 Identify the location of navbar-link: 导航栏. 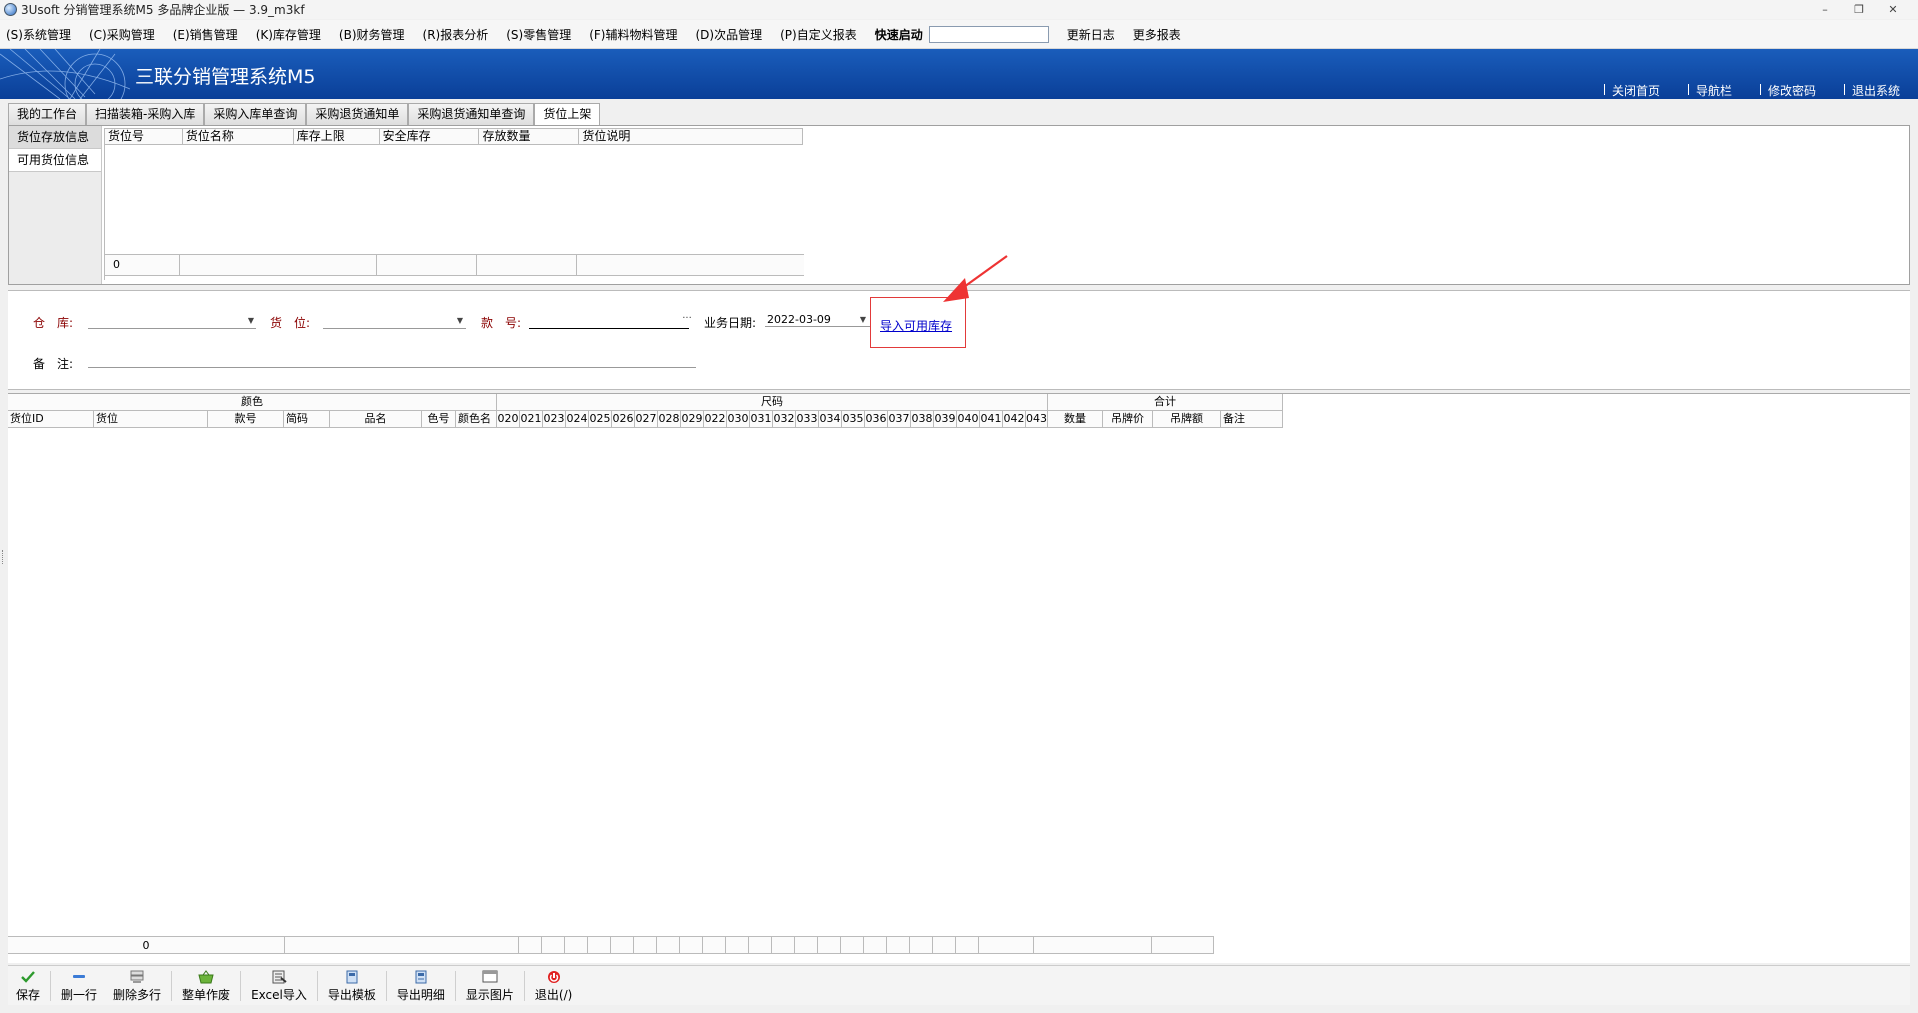
(1709, 90).